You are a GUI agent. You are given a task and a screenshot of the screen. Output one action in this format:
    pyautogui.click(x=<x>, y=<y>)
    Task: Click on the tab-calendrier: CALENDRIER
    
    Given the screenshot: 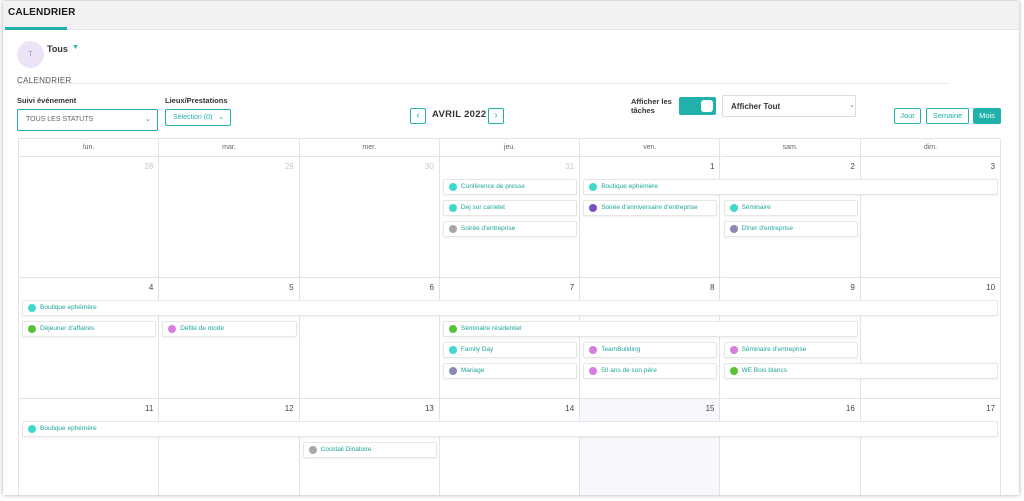 What is the action you would take?
    pyautogui.click(x=42, y=12)
    